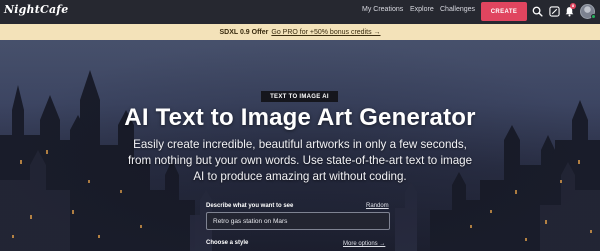 The image size is (600, 251). Describe the element at coordinates (300, 117) in the screenshot. I see `page-title: AI Text to Image Art Generator` at that location.